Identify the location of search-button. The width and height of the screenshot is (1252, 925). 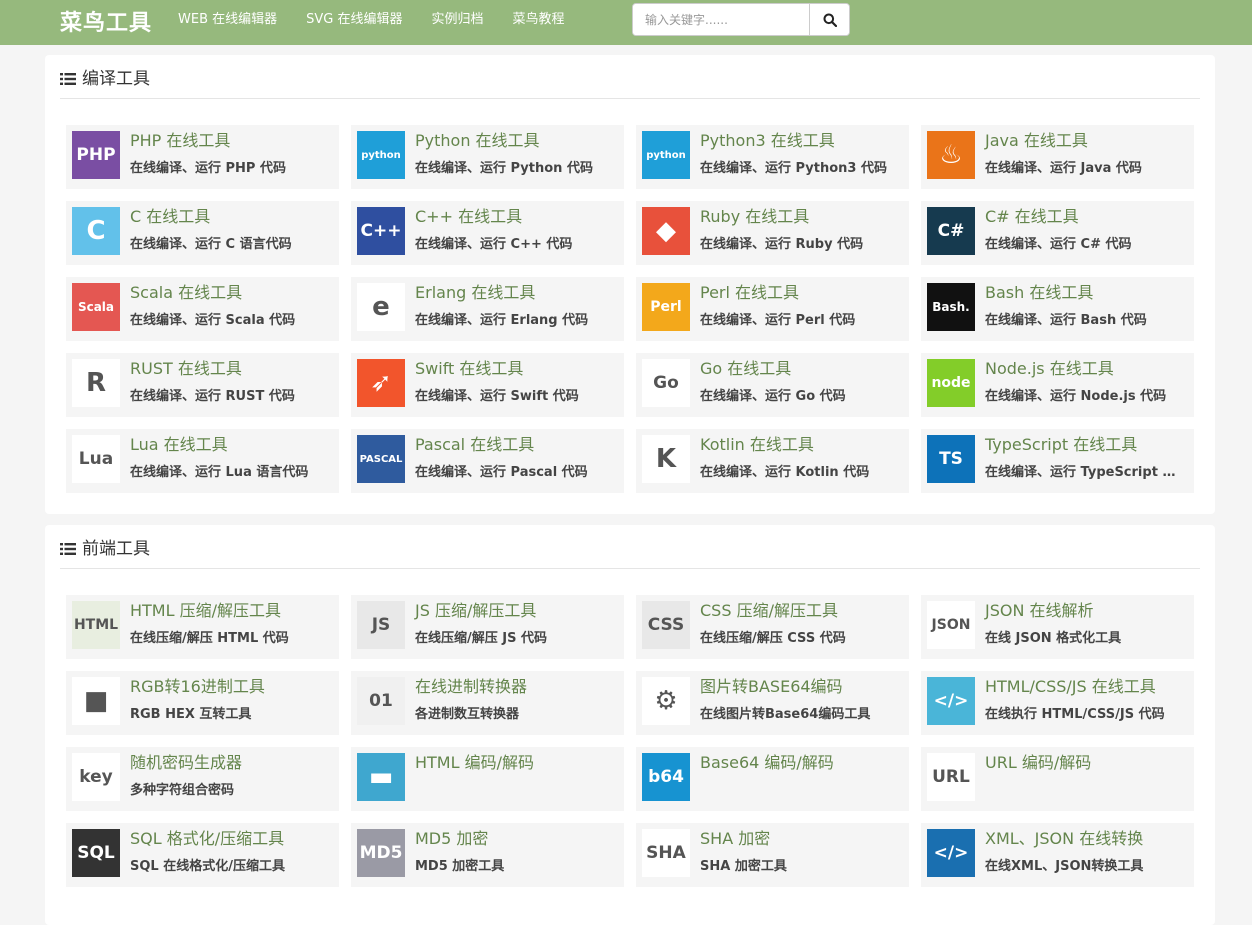
(829, 19).